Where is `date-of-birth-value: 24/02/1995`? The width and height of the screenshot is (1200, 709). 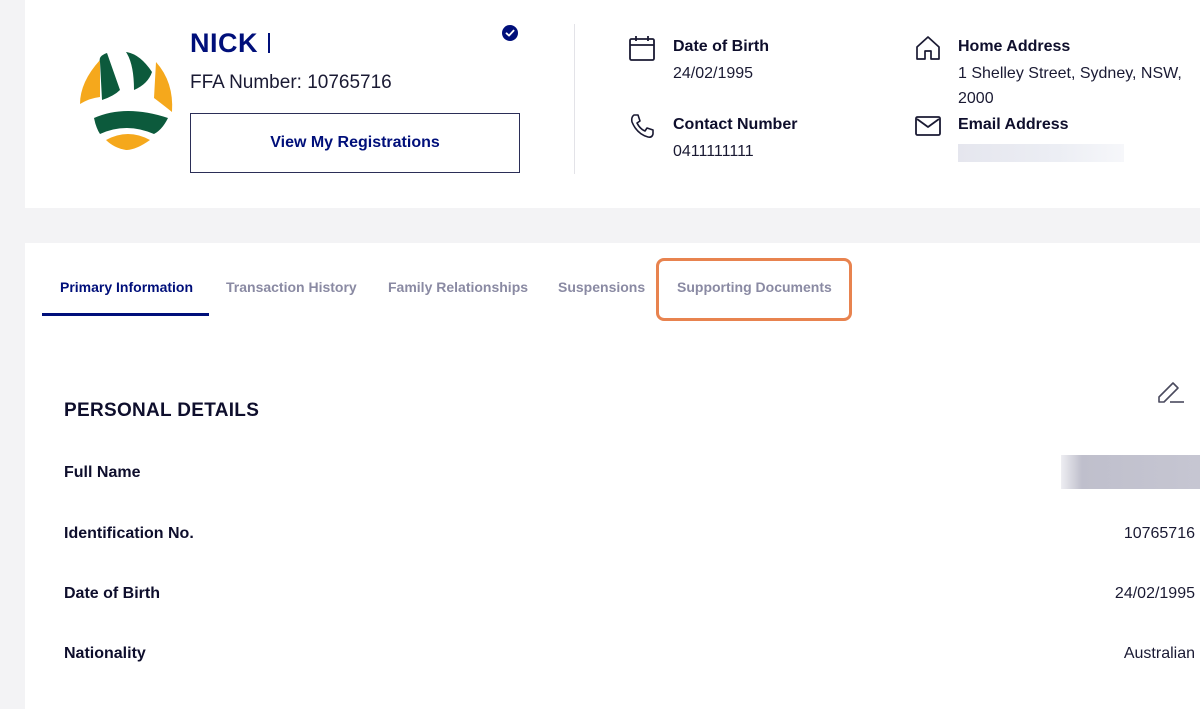
date-of-birth-value: 24/02/1995 is located at coordinates (1154, 593).